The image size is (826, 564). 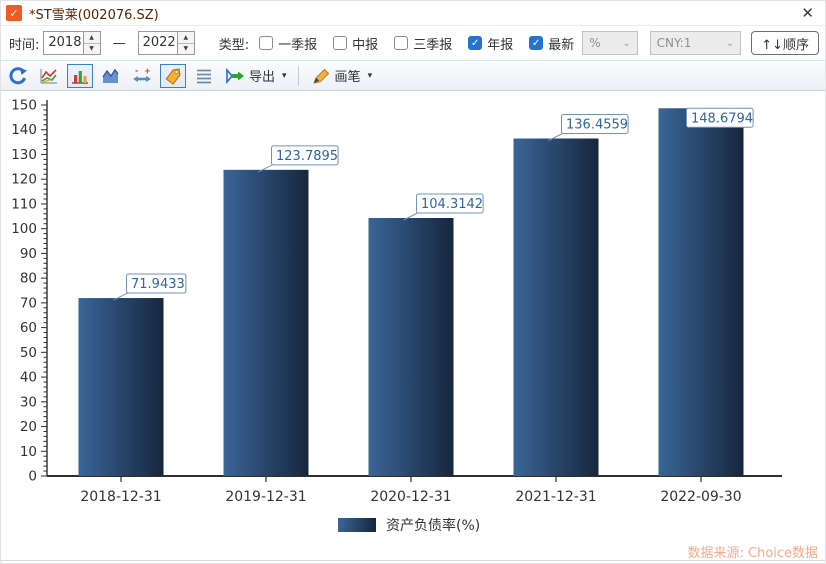 I want to click on y-tick-label: 40, so click(x=28, y=378).